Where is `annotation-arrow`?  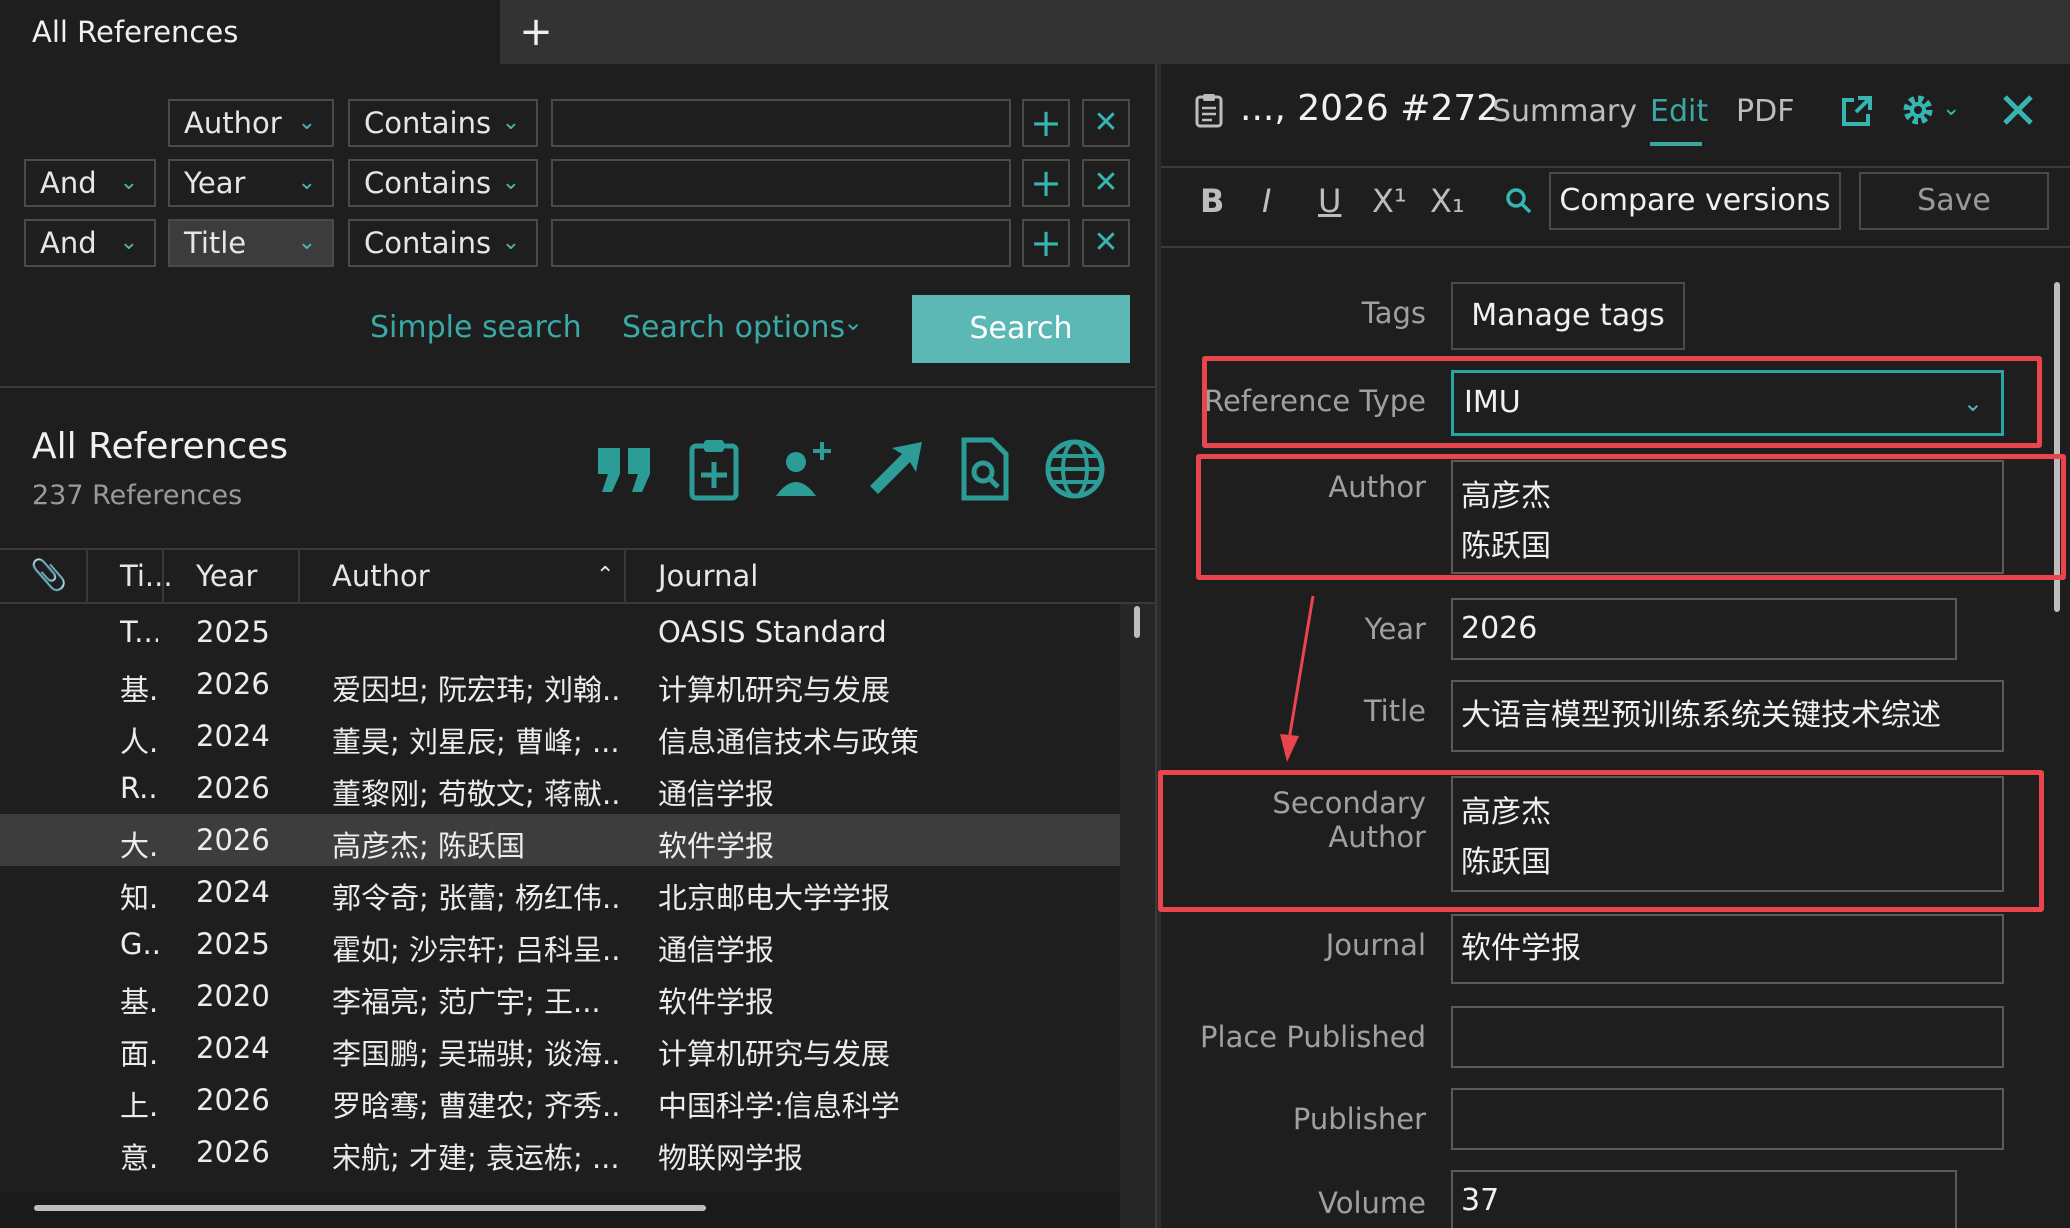
annotation-arrow is located at coordinates (1297, 678).